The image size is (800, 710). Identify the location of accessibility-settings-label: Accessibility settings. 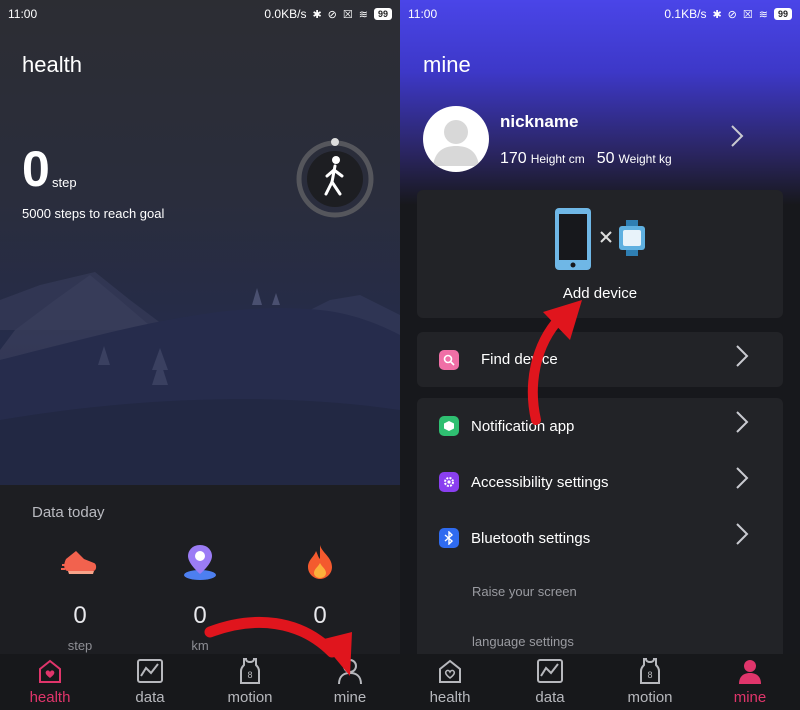
(540, 482).